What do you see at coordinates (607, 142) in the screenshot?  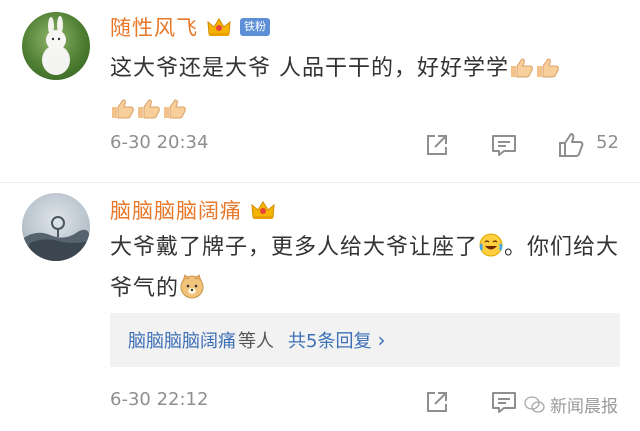 I see `like-count: 52` at bounding box center [607, 142].